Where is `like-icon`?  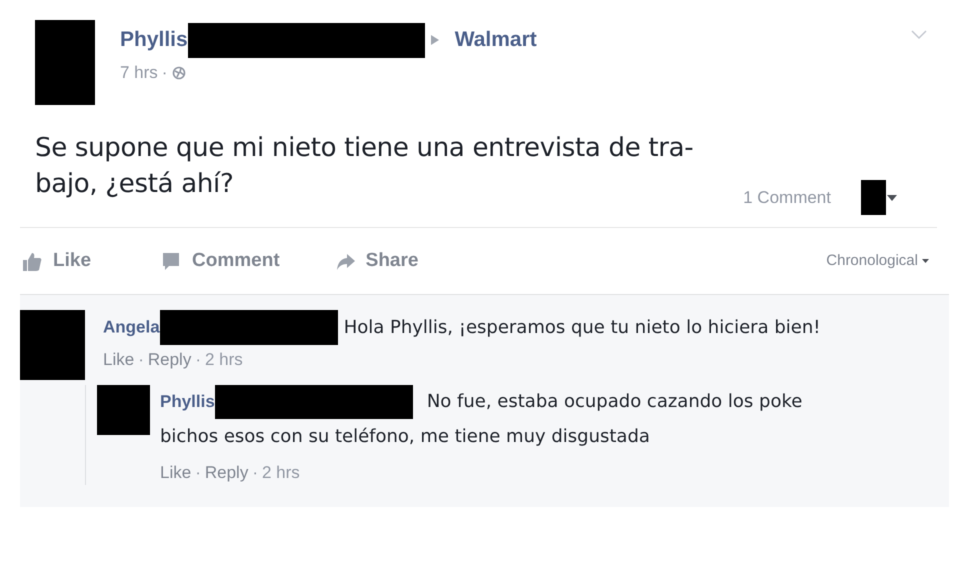
like-icon is located at coordinates (32, 261).